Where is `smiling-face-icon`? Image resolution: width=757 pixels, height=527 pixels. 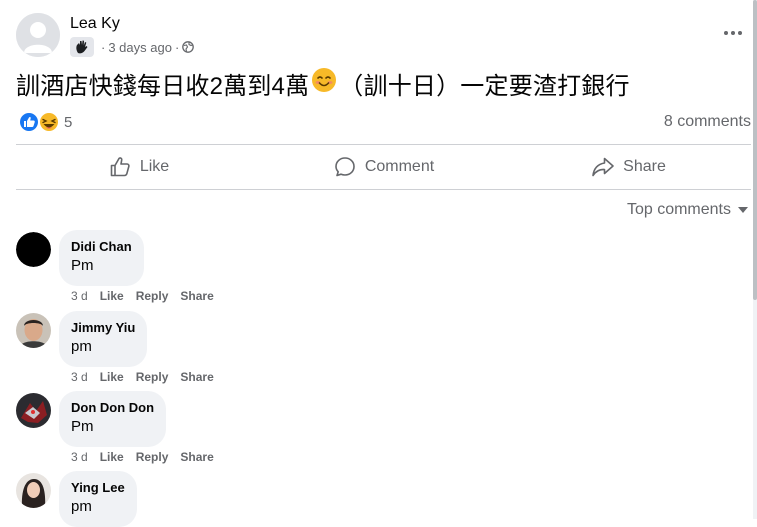 smiling-face-icon is located at coordinates (324, 83).